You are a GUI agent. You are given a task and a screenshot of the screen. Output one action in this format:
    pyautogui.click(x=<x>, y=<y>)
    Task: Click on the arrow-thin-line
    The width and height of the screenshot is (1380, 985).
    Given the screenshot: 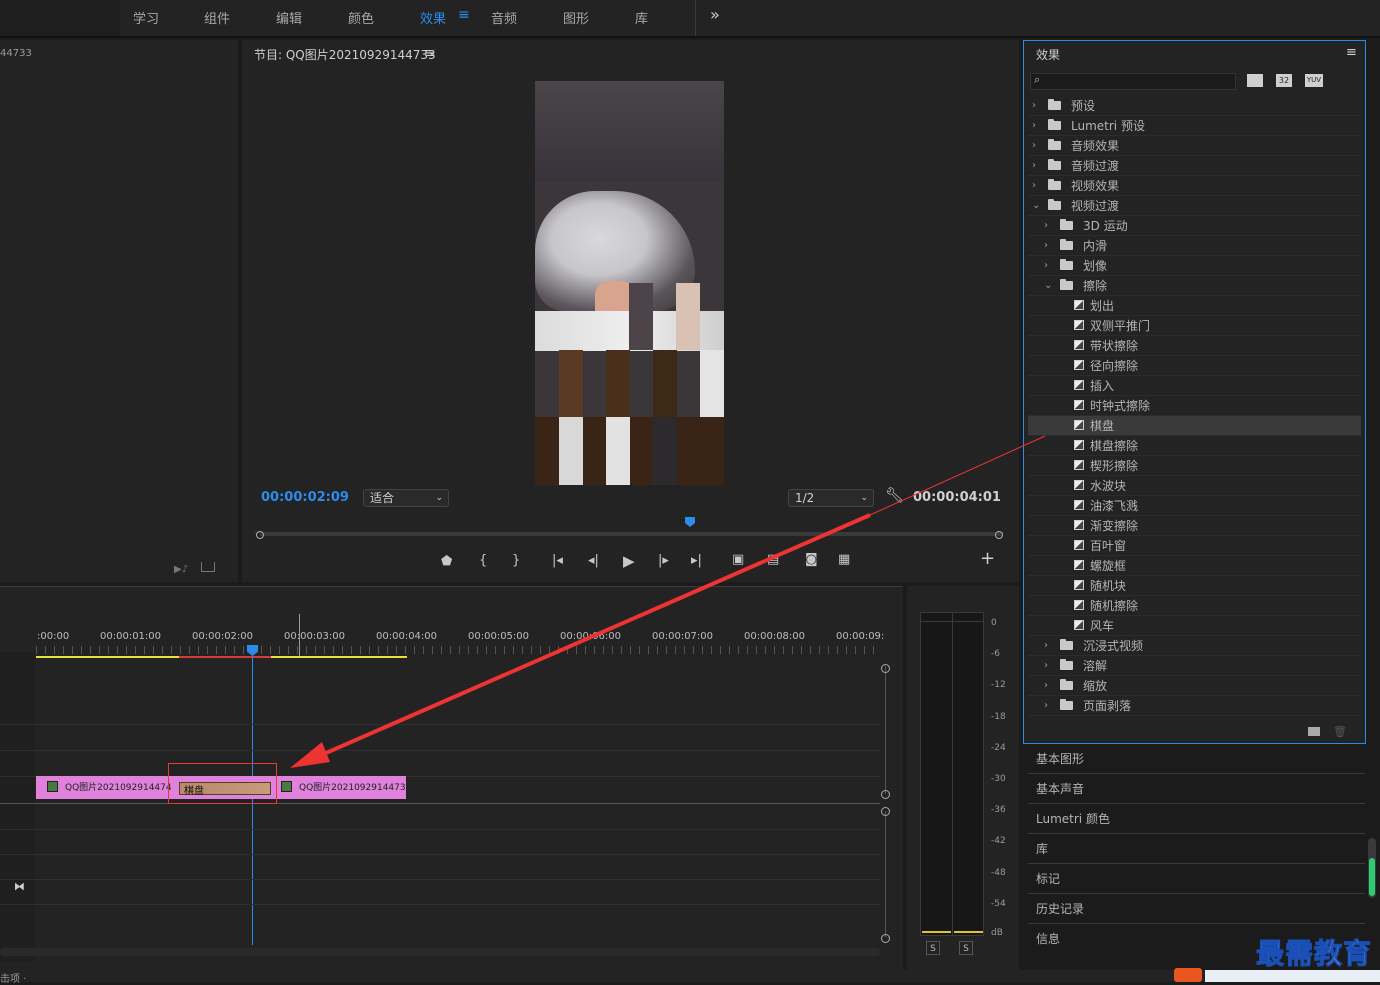 What is the action you would take?
    pyautogui.click(x=957, y=475)
    